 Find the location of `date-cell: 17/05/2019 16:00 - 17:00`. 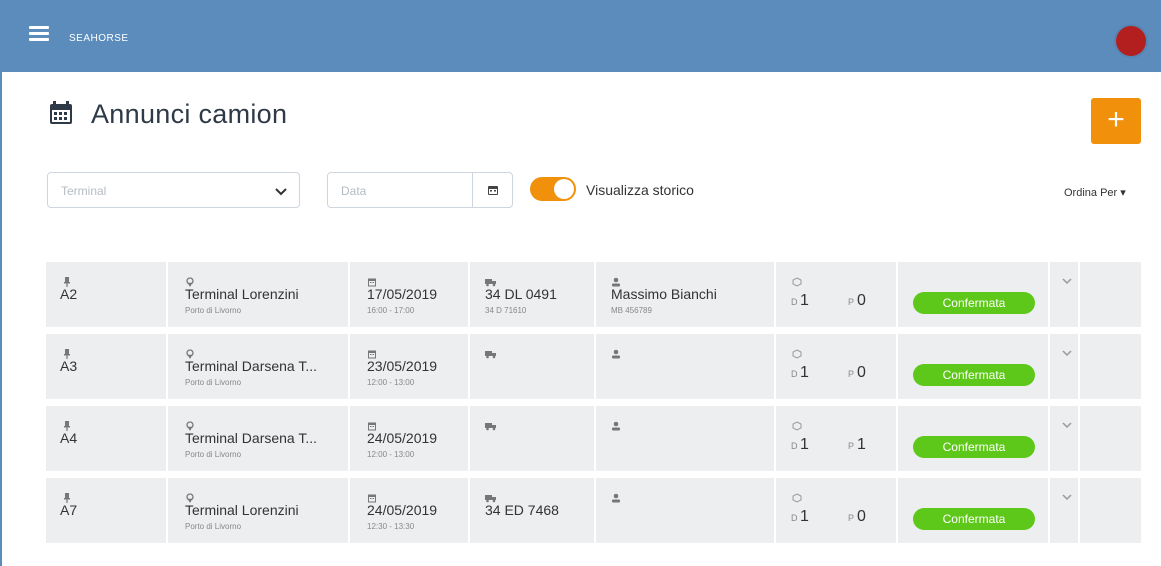

date-cell: 17/05/2019 16:00 - 17:00 is located at coordinates (408, 294).